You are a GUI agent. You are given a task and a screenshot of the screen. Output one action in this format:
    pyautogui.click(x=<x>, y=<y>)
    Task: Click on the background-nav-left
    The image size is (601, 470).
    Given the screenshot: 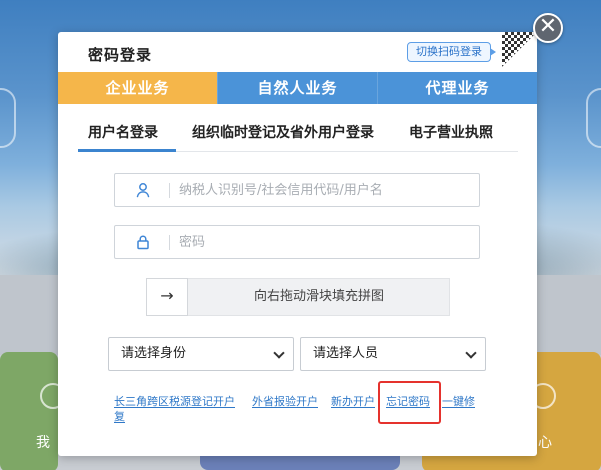 What is the action you would take?
    pyautogui.click(x=8, y=118)
    